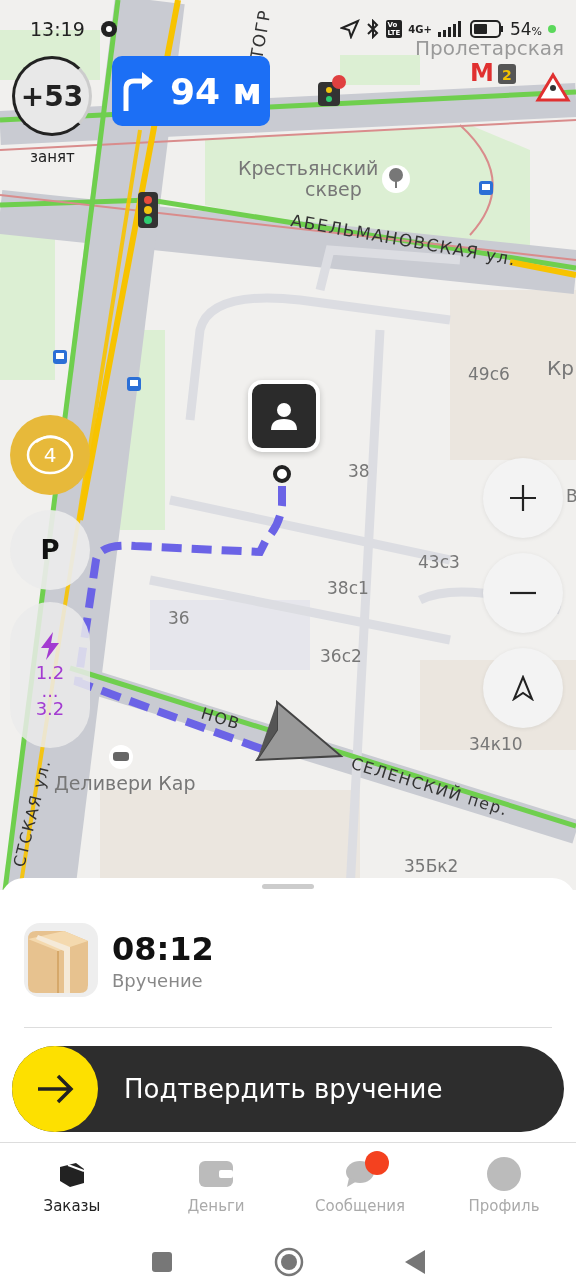 This screenshot has width=576, height=1280. I want to click on building-number: 35Бк2, so click(431, 866).